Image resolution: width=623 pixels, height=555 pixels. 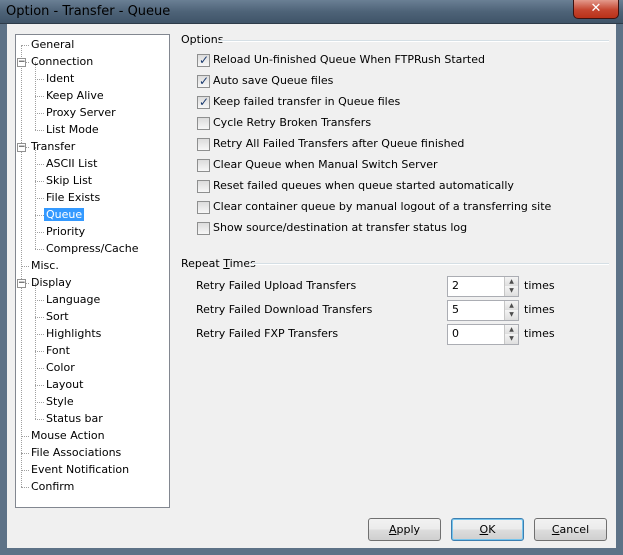 I want to click on retry-field-label: Retry Failed Upload Transfers, so click(x=276, y=285).